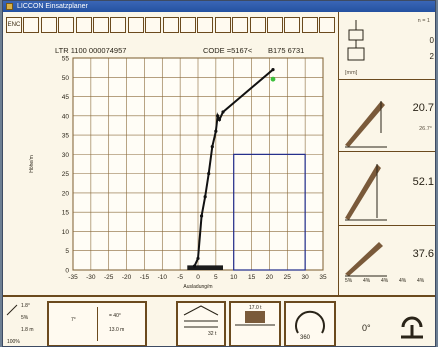  What do you see at coordinates (67, 251) in the screenshot?
I see `y-tick-label-1: 5` at bounding box center [67, 251].